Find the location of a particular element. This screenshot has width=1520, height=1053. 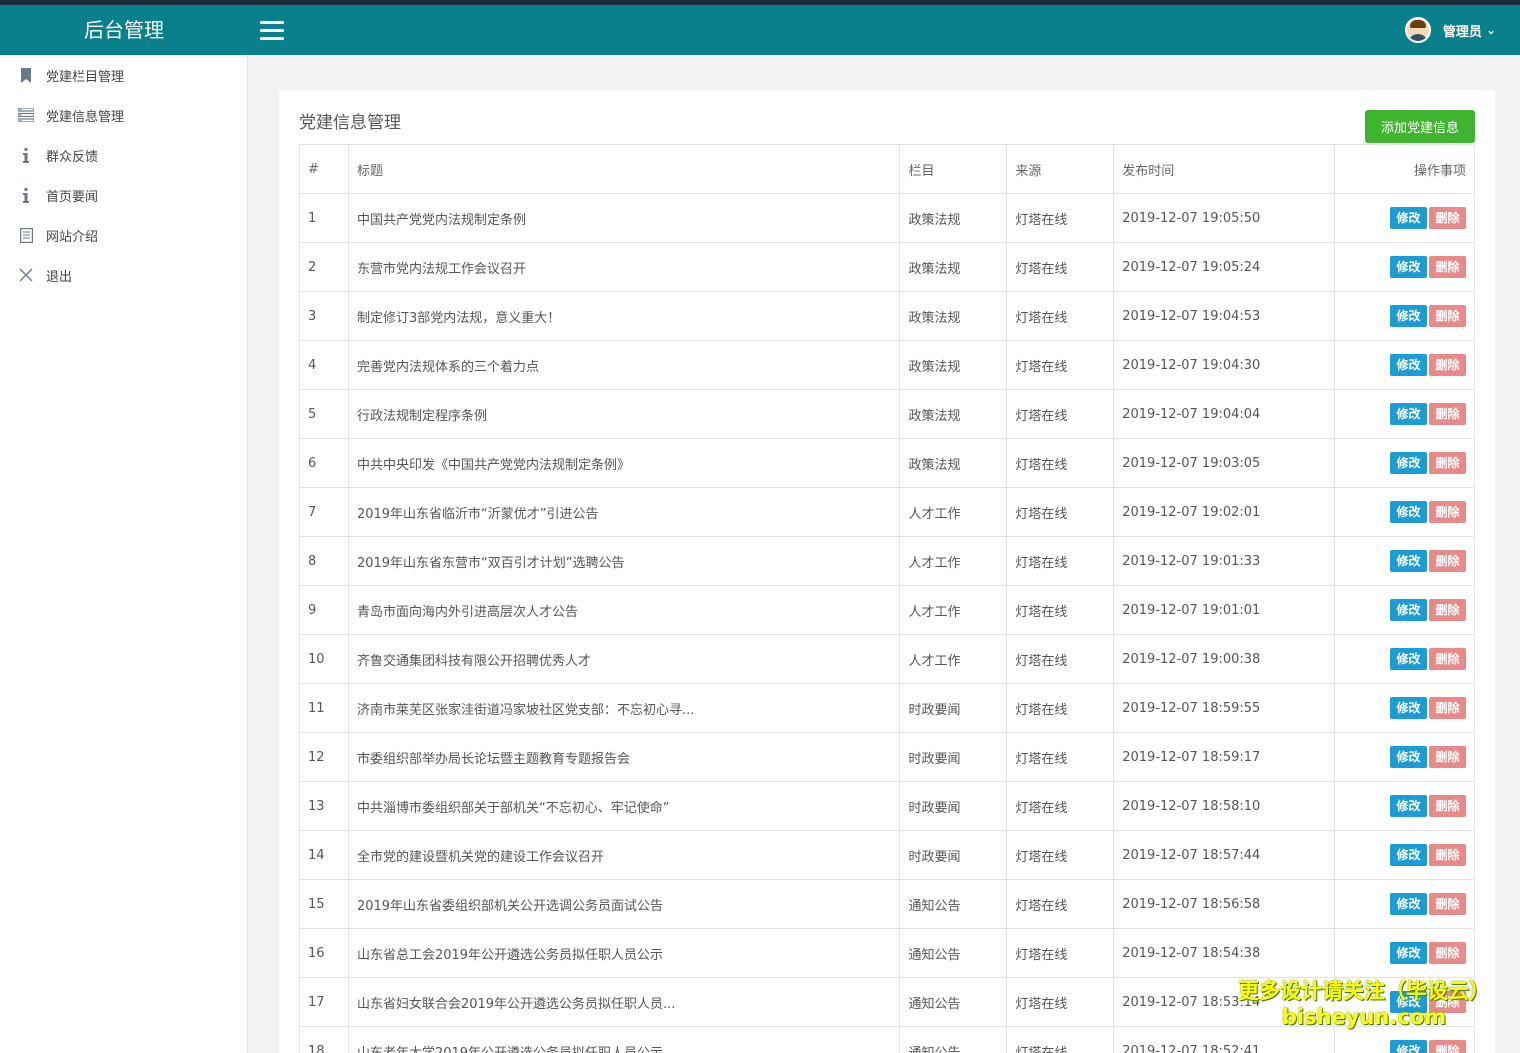

user-name: 管理员 is located at coordinates (1462, 32).